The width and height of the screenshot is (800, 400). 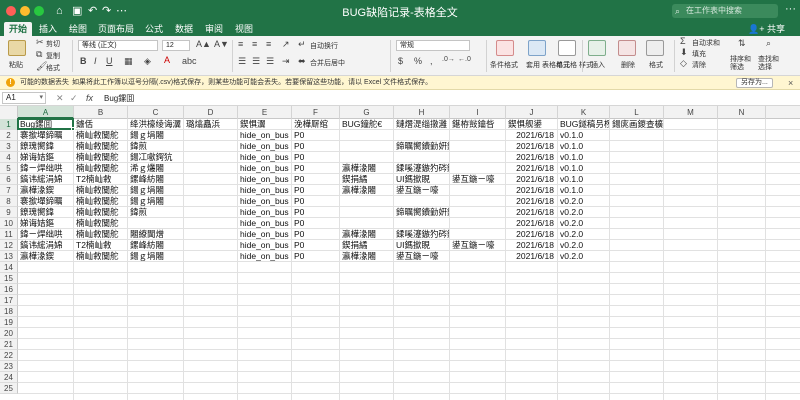 What do you see at coordinates (45, 223) in the screenshot?
I see `cell-a10: 娣诲姞鏂` at bounding box center [45, 223].